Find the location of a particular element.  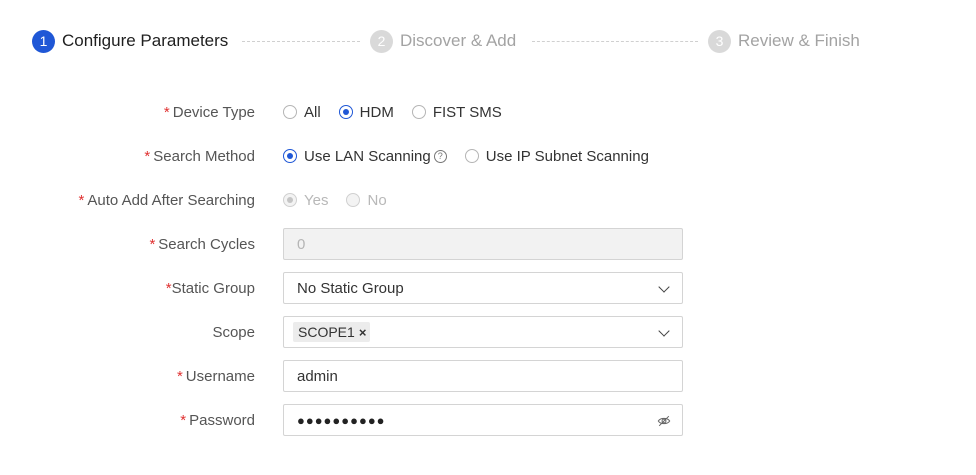

username-label-text: Username is located at coordinates (220, 376).